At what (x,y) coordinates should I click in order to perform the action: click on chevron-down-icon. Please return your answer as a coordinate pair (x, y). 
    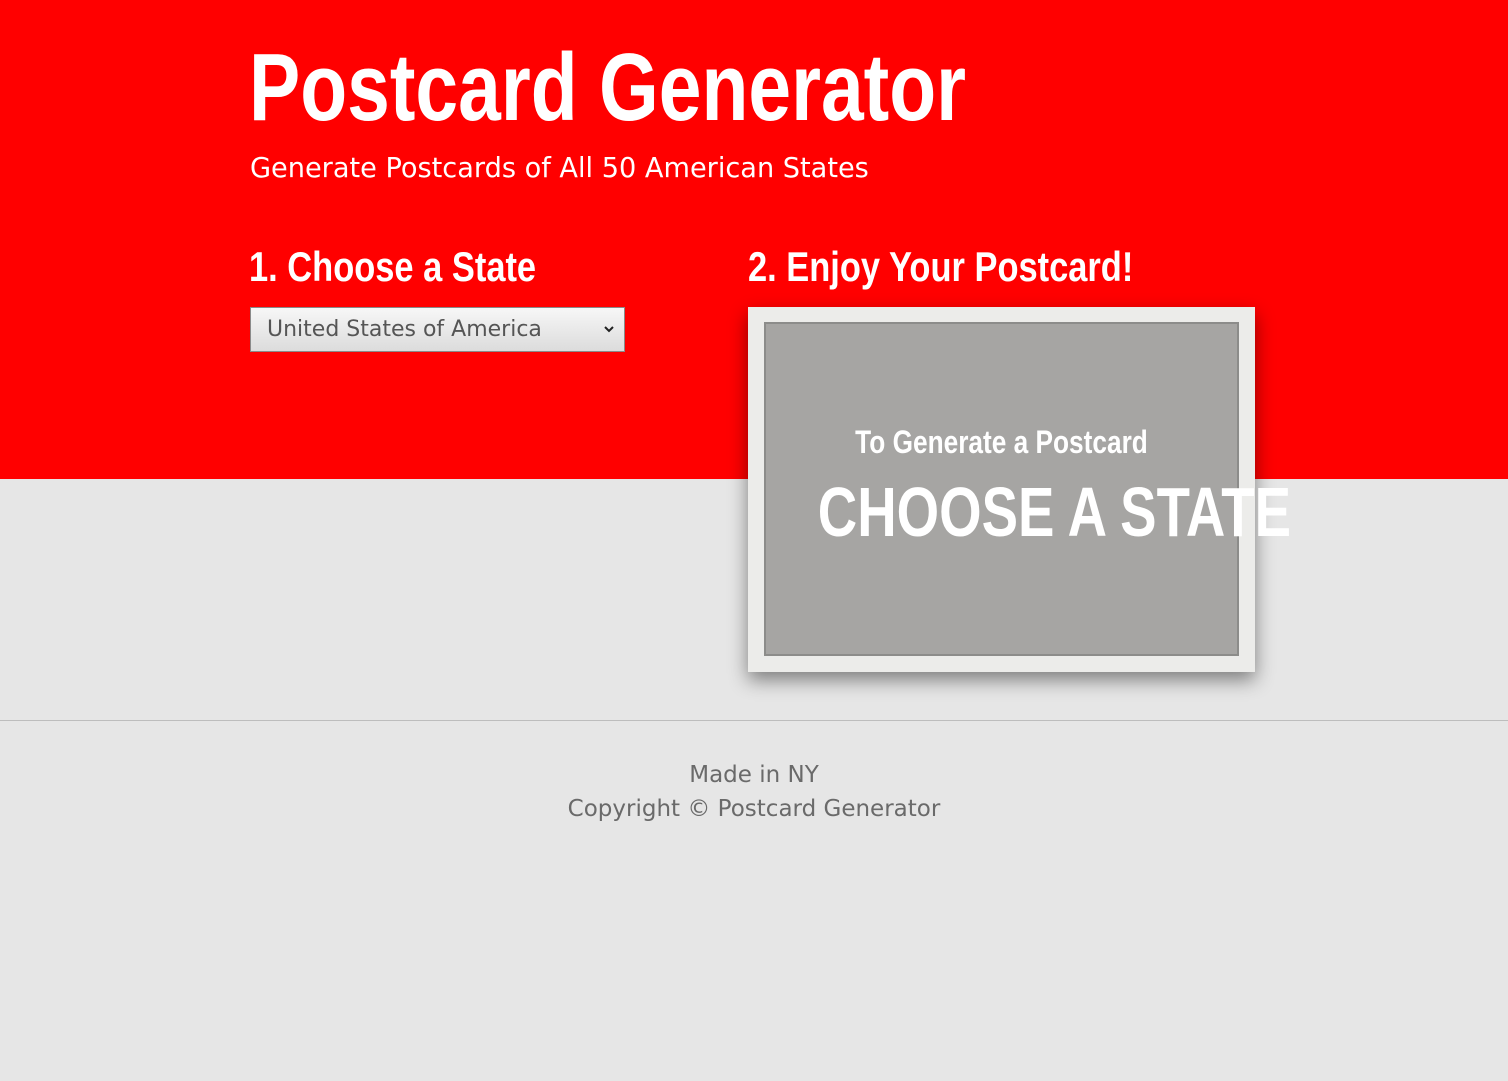
    Looking at the image, I should click on (609, 329).